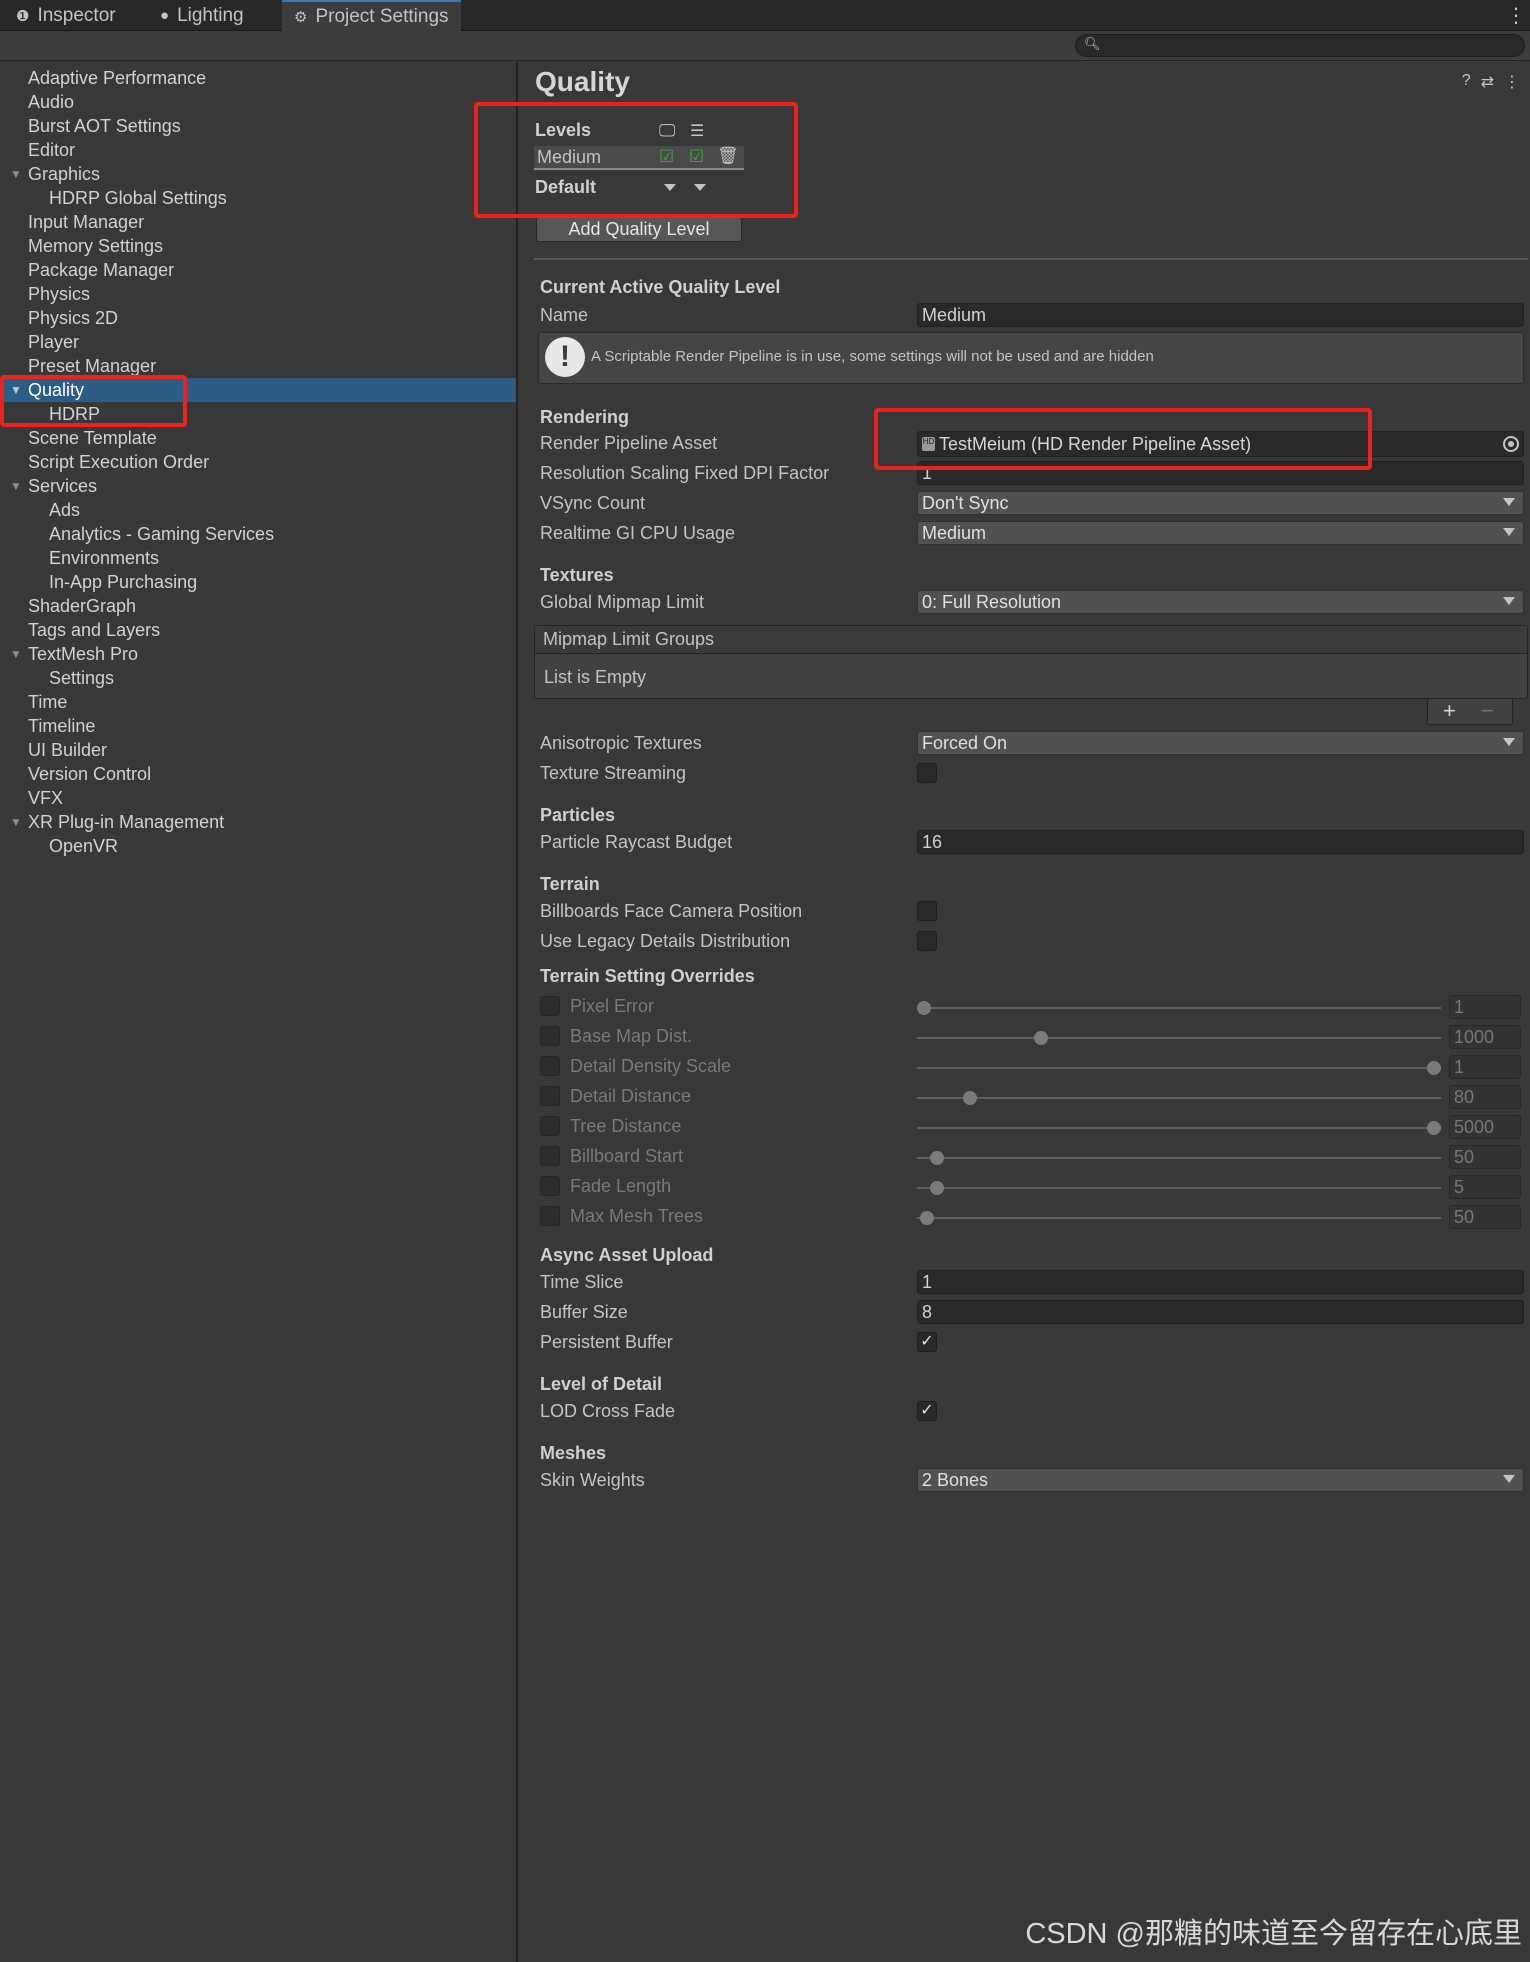 The image size is (1530, 1962). Describe the element at coordinates (258, 462) in the screenshot. I see `sidebar-item-script-execution-order: Script Execution Order` at that location.